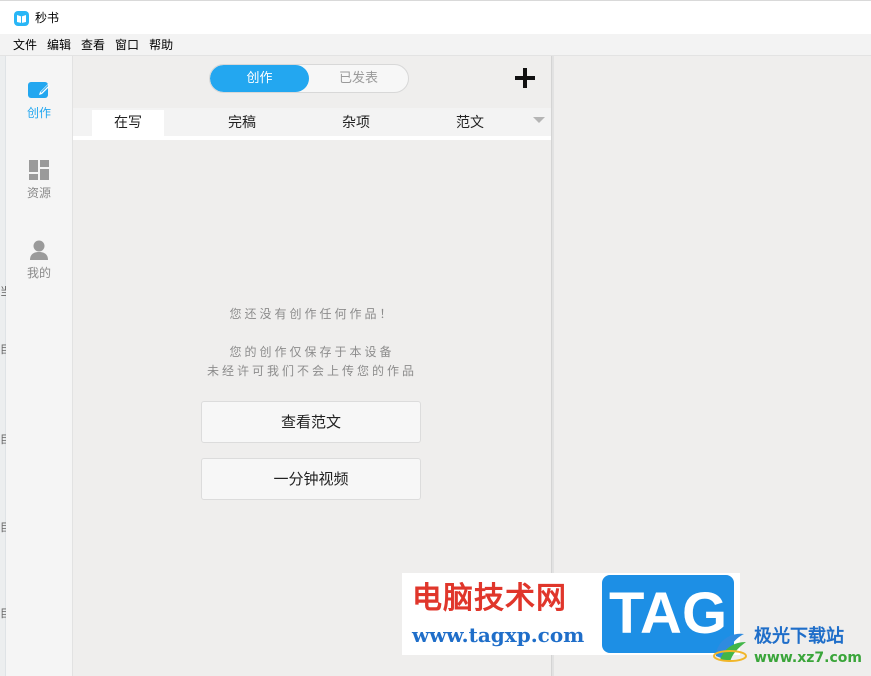  What do you see at coordinates (38, 193) in the screenshot?
I see `nav-item-label: 资源` at bounding box center [38, 193].